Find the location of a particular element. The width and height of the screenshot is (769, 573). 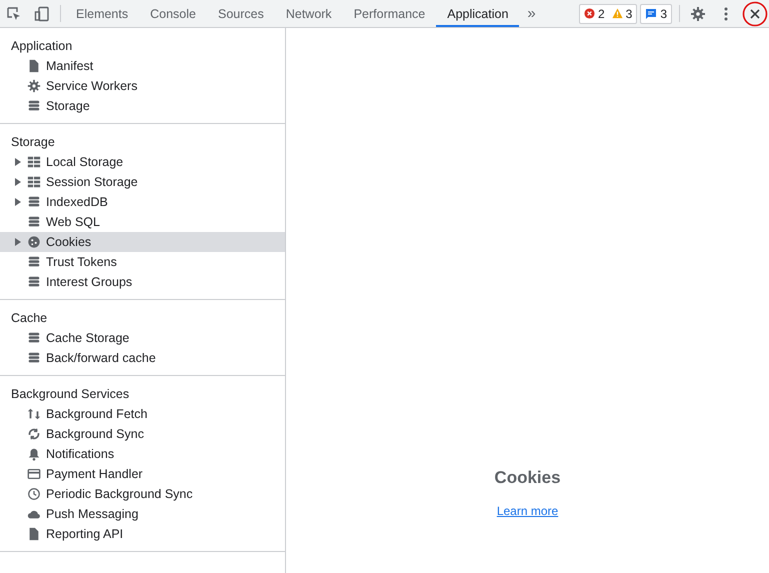

issues-counter: 2 3 is located at coordinates (608, 14).